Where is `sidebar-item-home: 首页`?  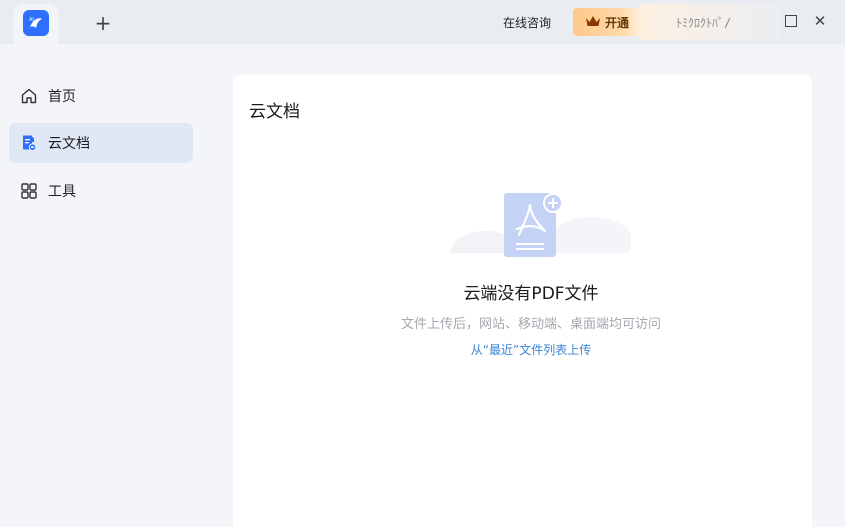 sidebar-item-home: 首页 is located at coordinates (101, 96).